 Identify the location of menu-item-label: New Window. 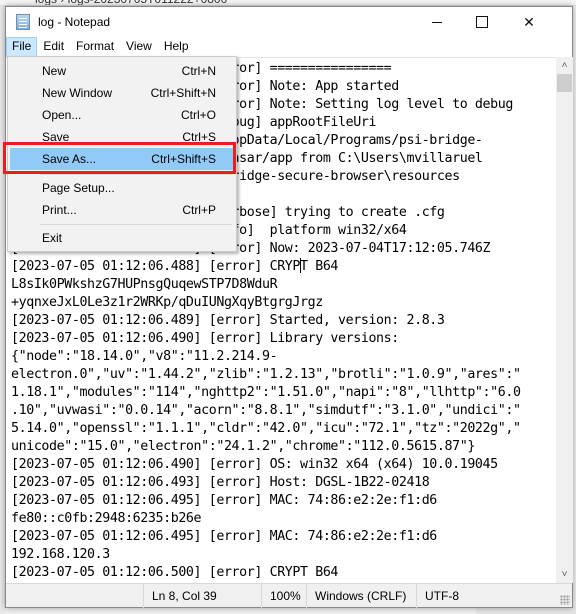
(77, 93).